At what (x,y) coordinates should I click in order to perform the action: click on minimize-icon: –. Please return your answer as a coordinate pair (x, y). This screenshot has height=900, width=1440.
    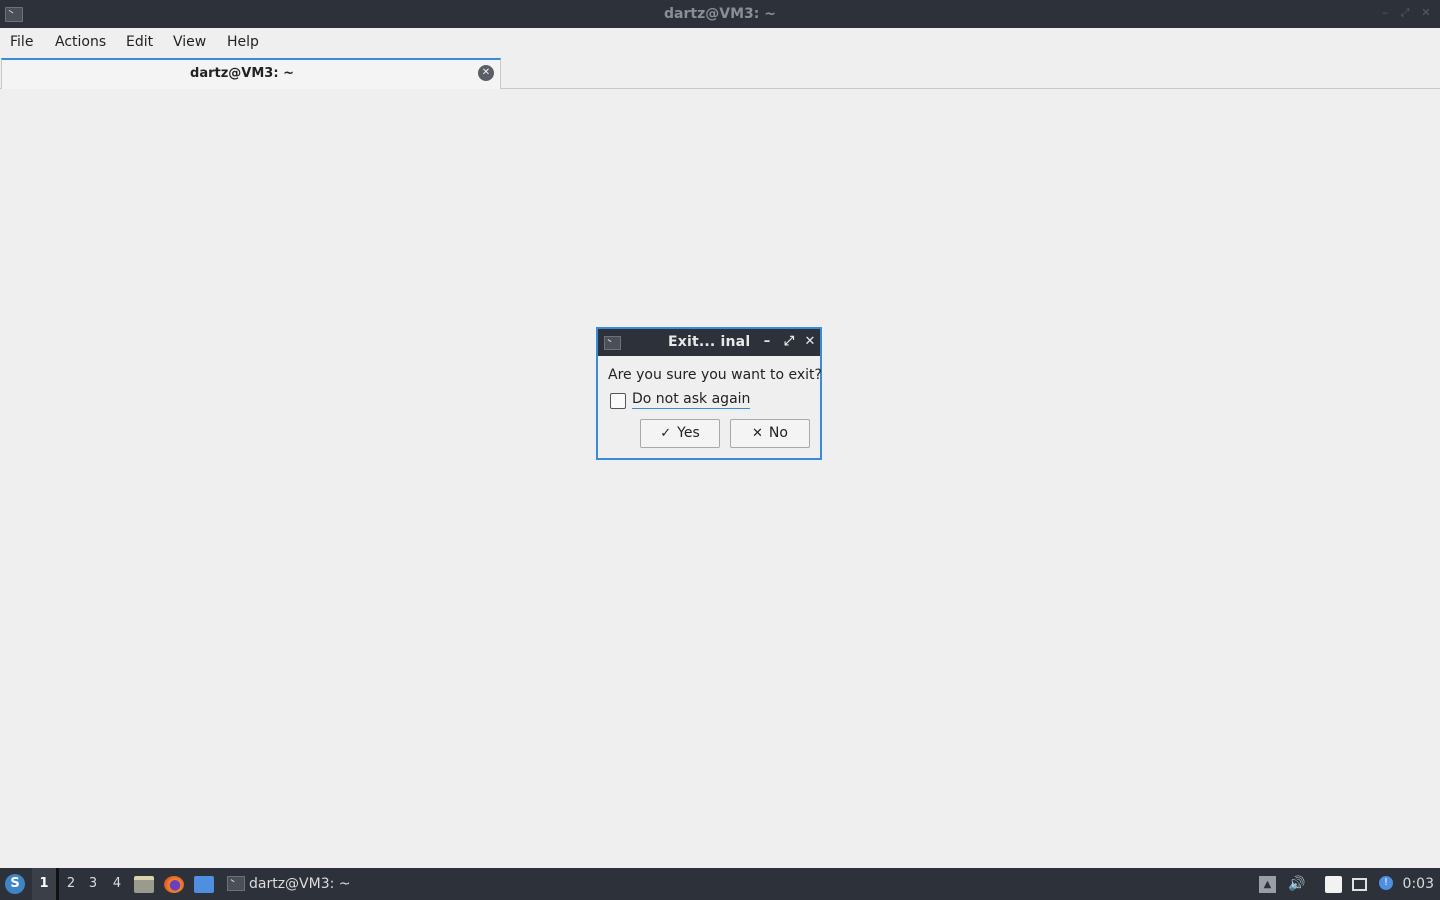
    Looking at the image, I should click on (1385, 13).